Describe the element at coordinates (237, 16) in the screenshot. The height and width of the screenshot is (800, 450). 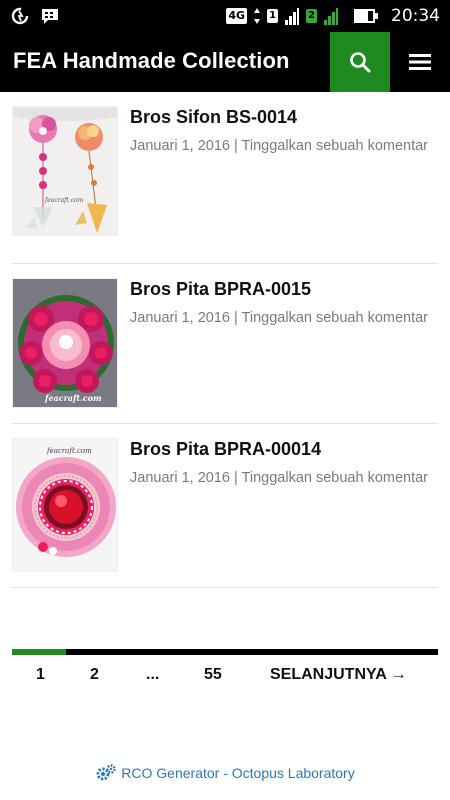
I see `network-type-badge: 4G` at that location.